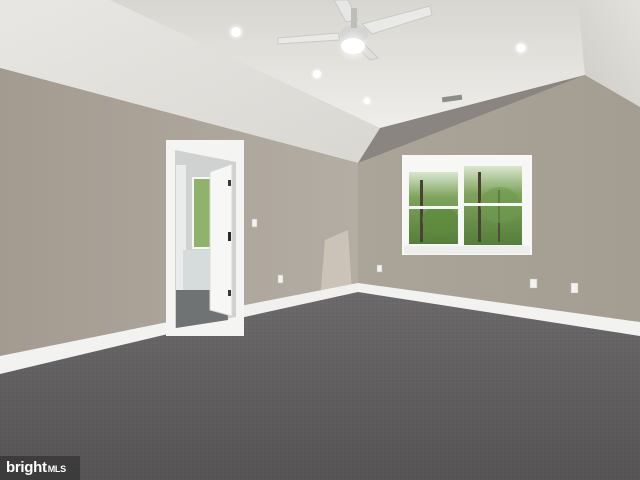 The width and height of the screenshot is (640, 480). I want to click on watermark-brand: bright, so click(26, 467).